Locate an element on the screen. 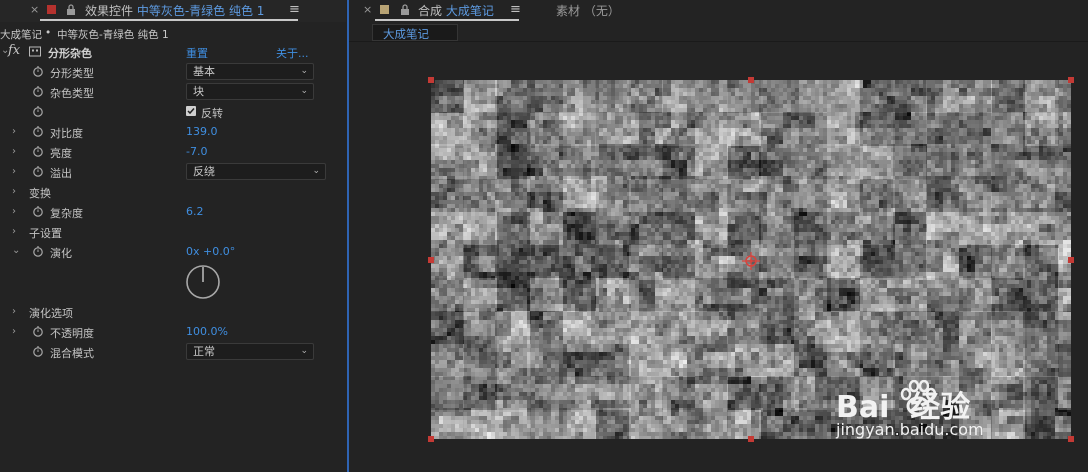 The image size is (1088, 472). layer-handle-top-left is located at coordinates (431, 80).